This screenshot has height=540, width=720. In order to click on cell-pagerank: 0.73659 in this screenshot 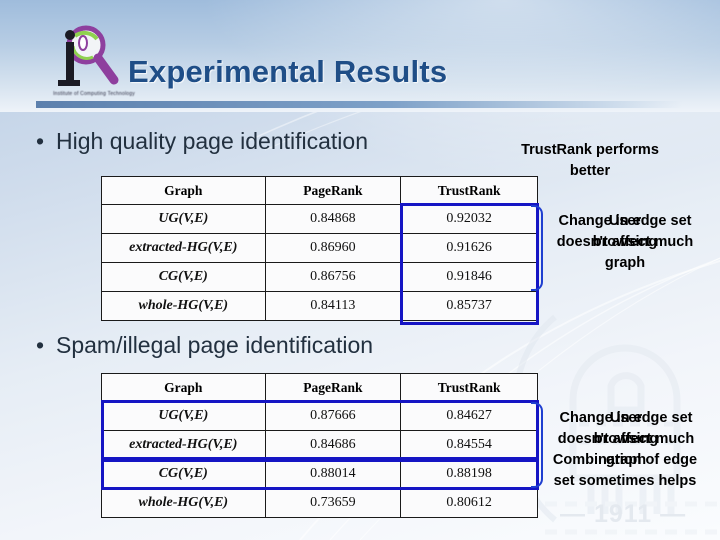, I will do `click(333, 503)`.